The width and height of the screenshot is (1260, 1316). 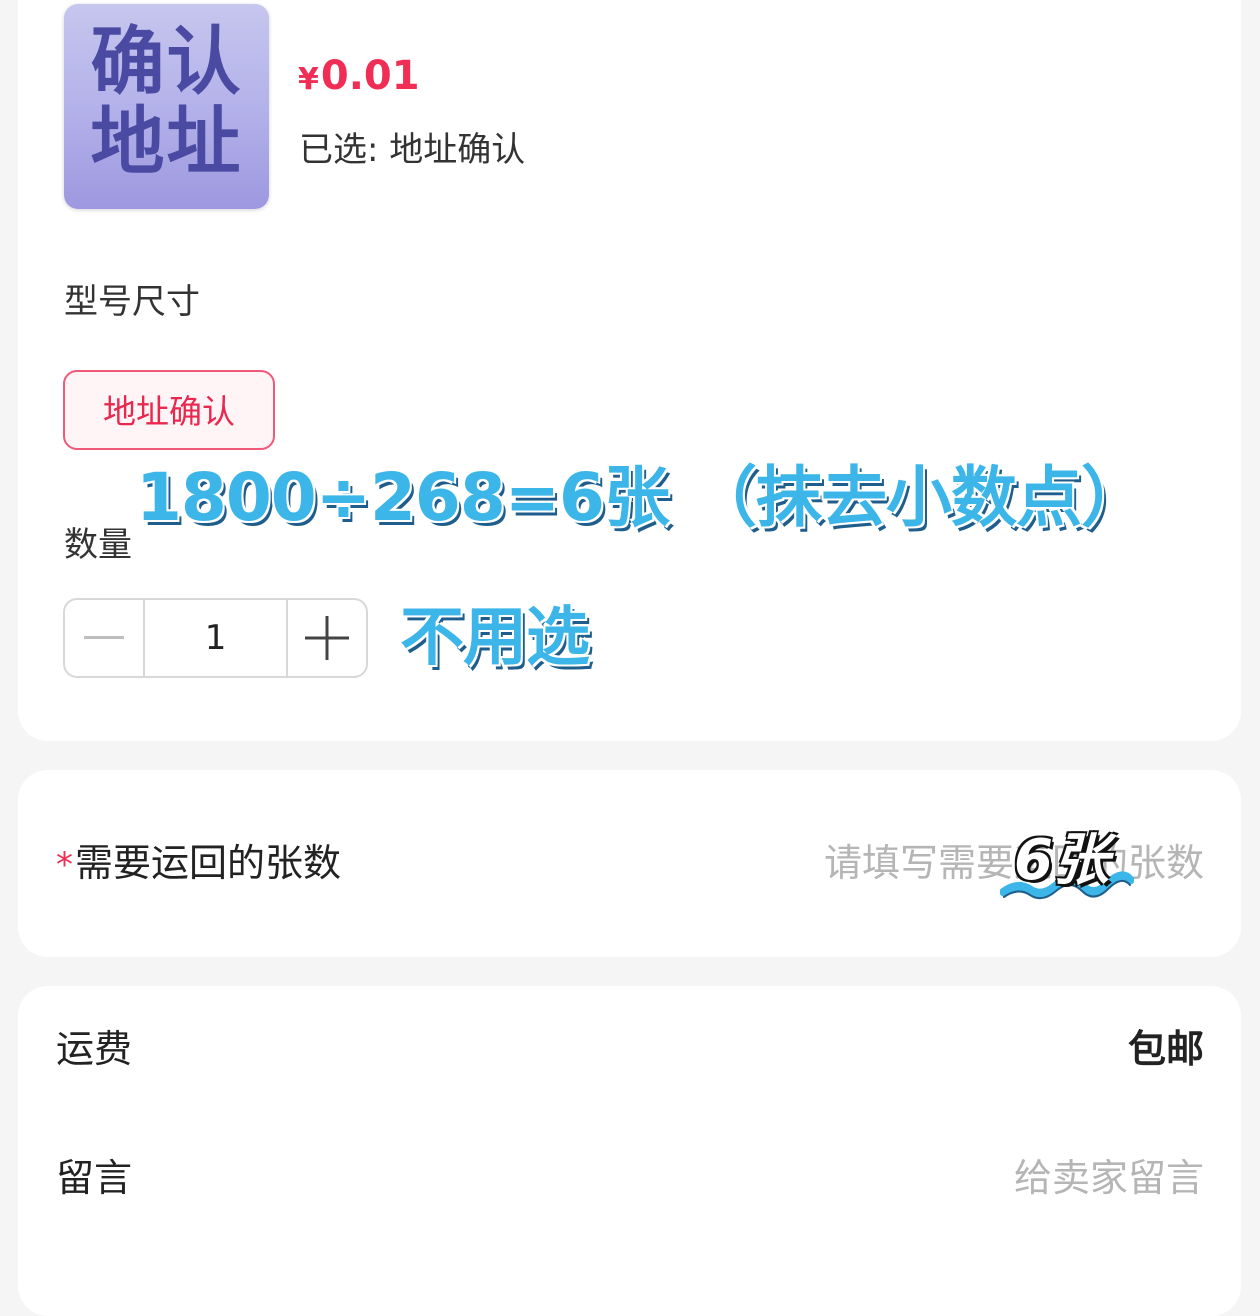 I want to click on price-value: 0.01, so click(x=370, y=76).